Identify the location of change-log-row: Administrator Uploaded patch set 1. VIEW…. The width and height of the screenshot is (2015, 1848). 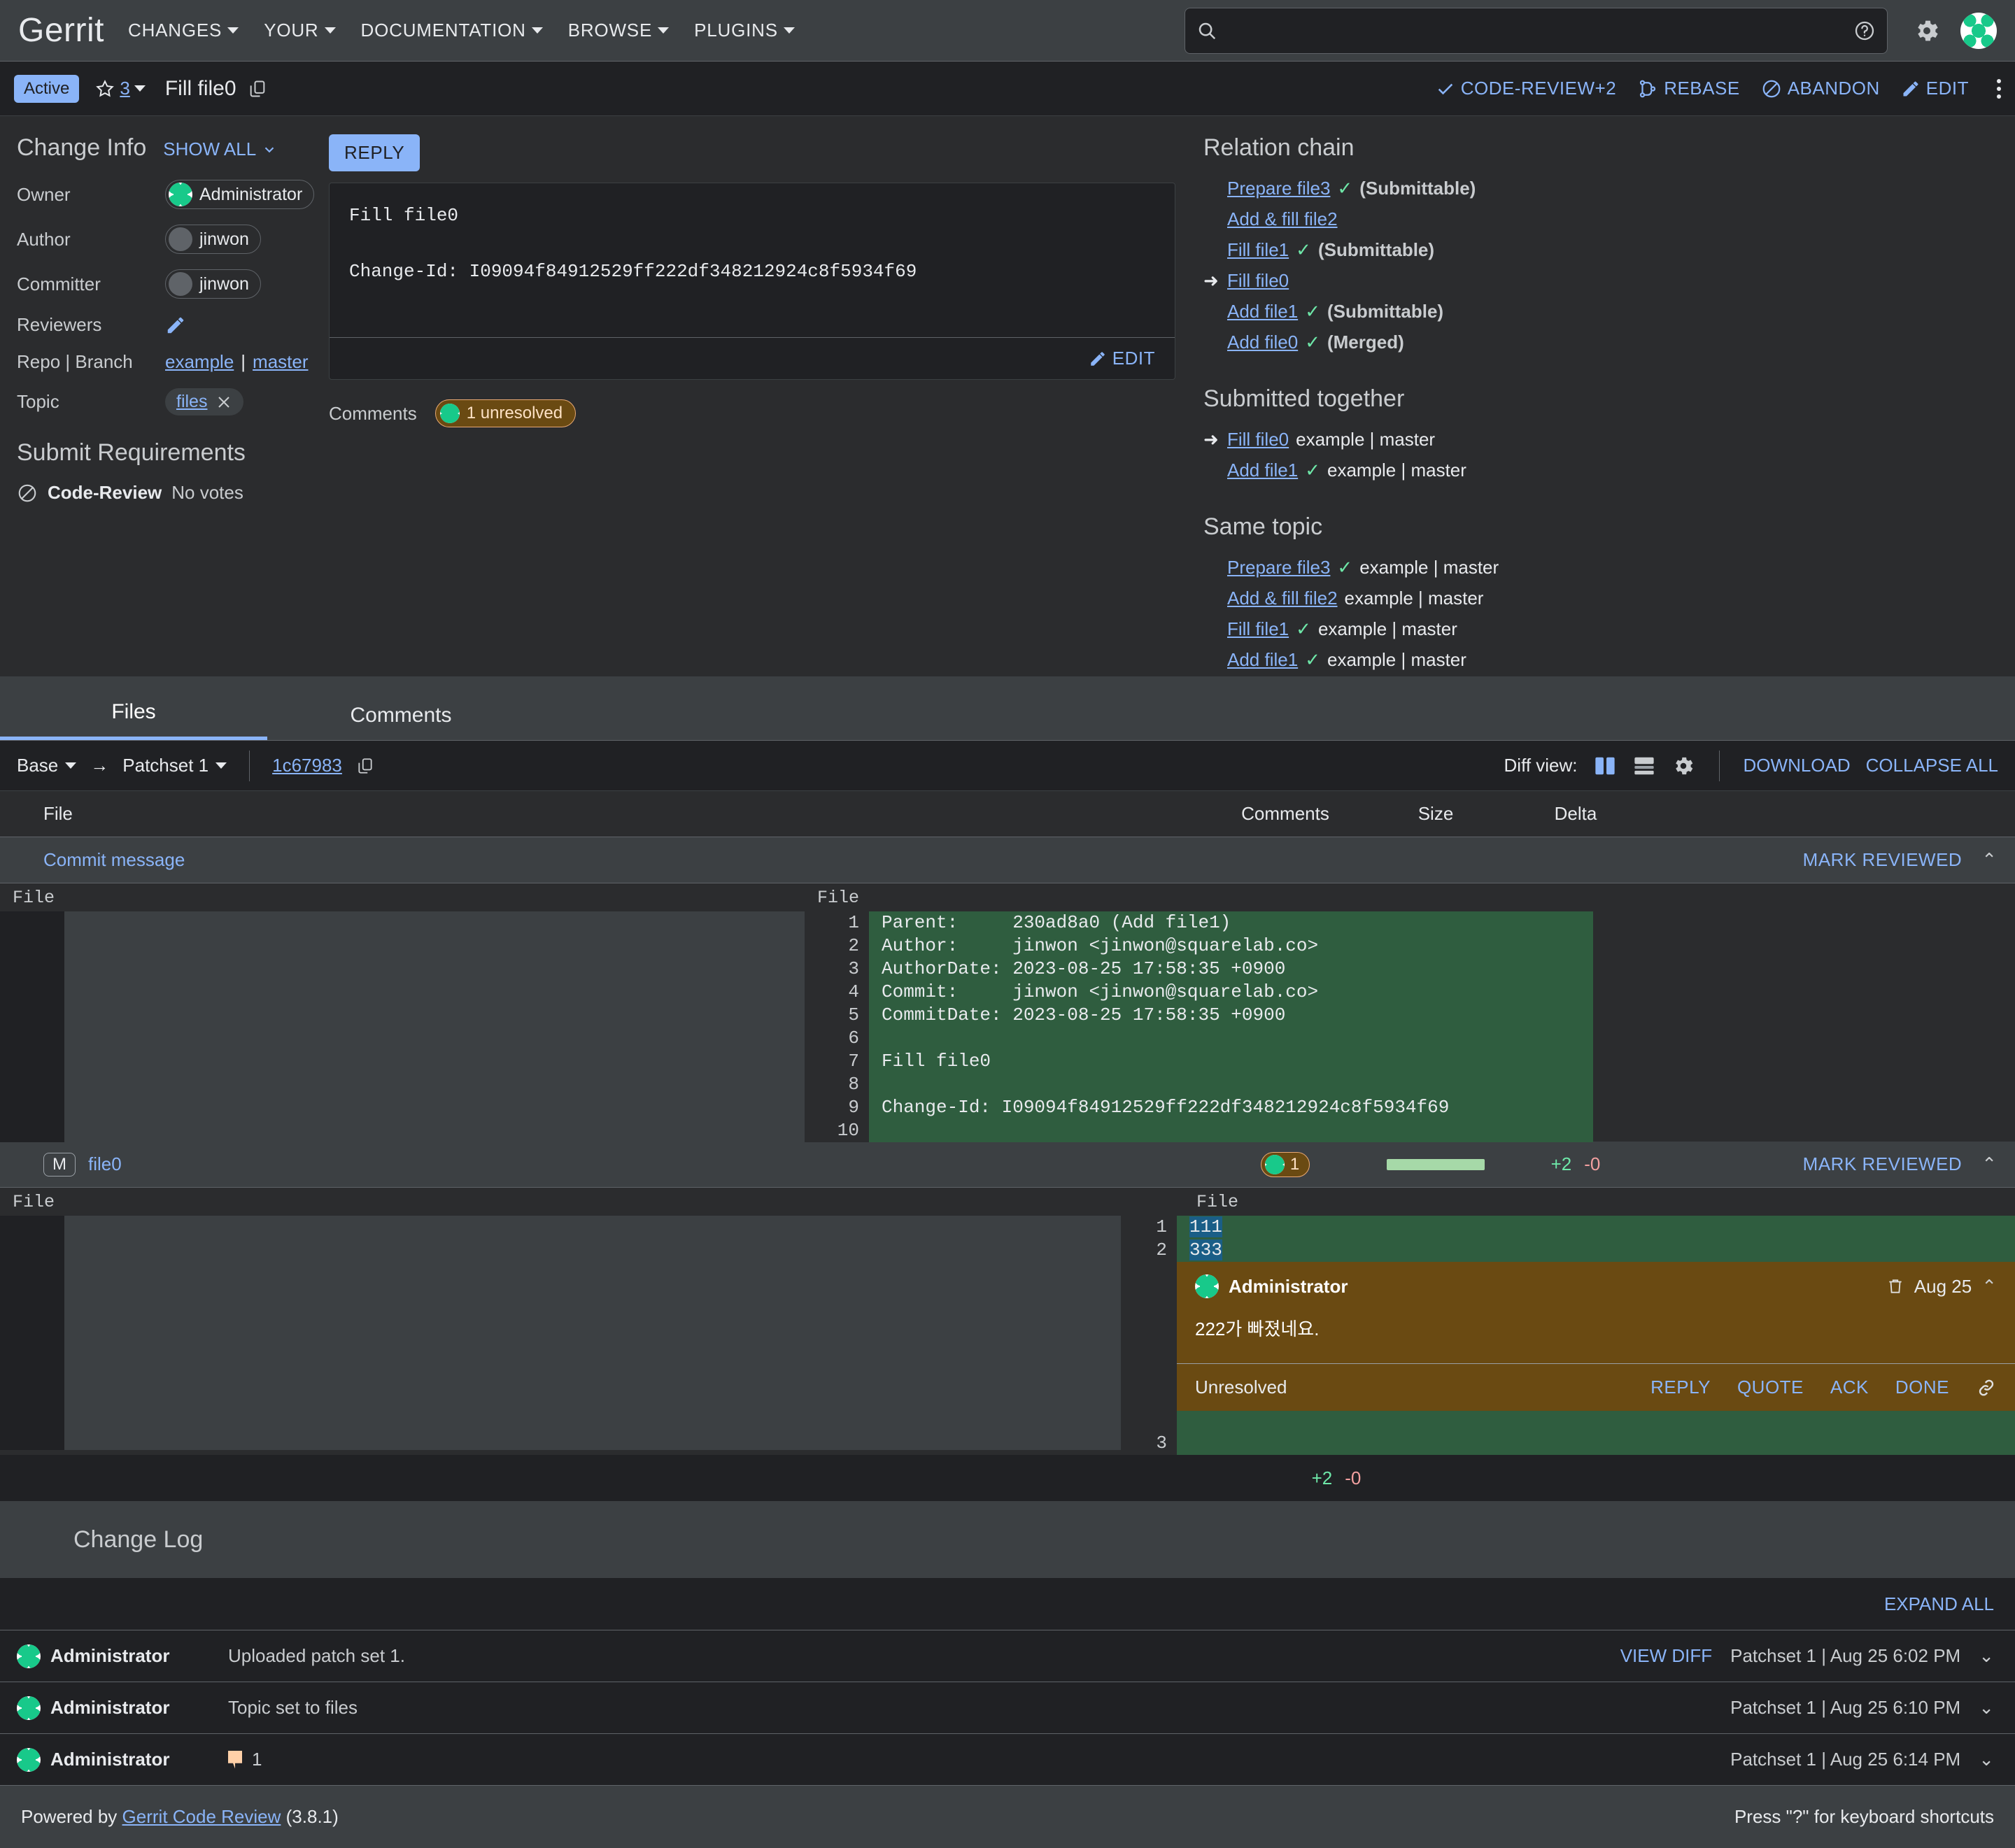
(1007, 1656).